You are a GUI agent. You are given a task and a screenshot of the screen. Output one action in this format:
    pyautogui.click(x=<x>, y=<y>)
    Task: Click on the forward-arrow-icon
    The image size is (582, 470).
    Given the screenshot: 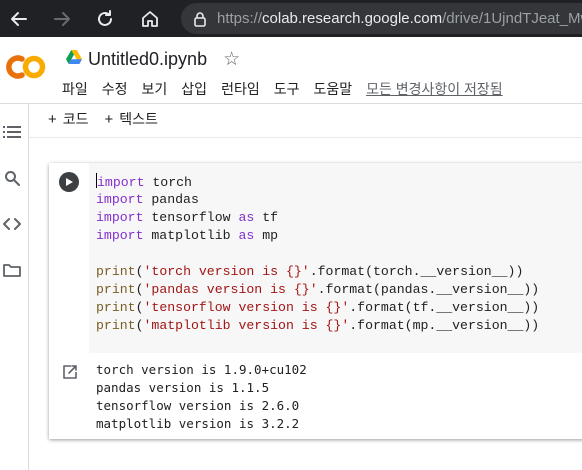 What is the action you would take?
    pyautogui.click(x=62, y=18)
    